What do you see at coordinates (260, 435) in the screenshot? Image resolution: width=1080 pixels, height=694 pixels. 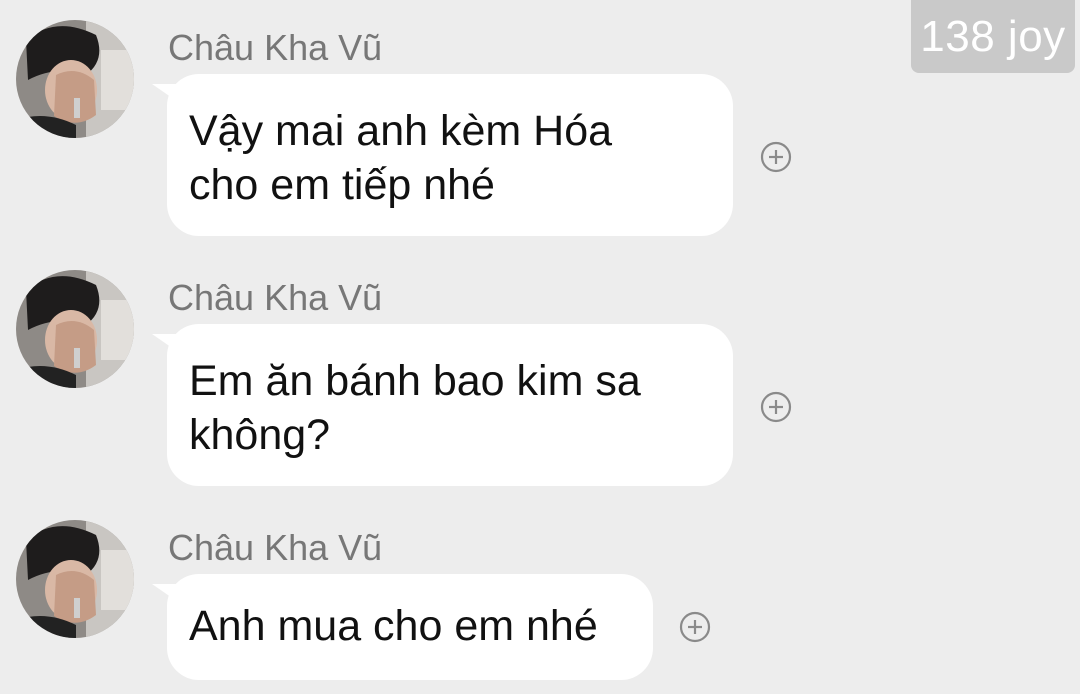 I see `message-line: không?` at bounding box center [260, 435].